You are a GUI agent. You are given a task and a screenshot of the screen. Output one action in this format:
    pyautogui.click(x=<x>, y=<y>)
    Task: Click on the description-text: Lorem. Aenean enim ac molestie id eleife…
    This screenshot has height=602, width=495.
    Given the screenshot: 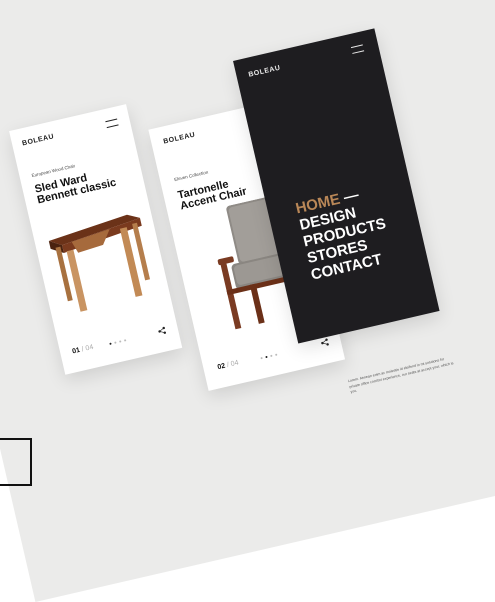 What is the action you would take?
    pyautogui.click(x=400, y=375)
    